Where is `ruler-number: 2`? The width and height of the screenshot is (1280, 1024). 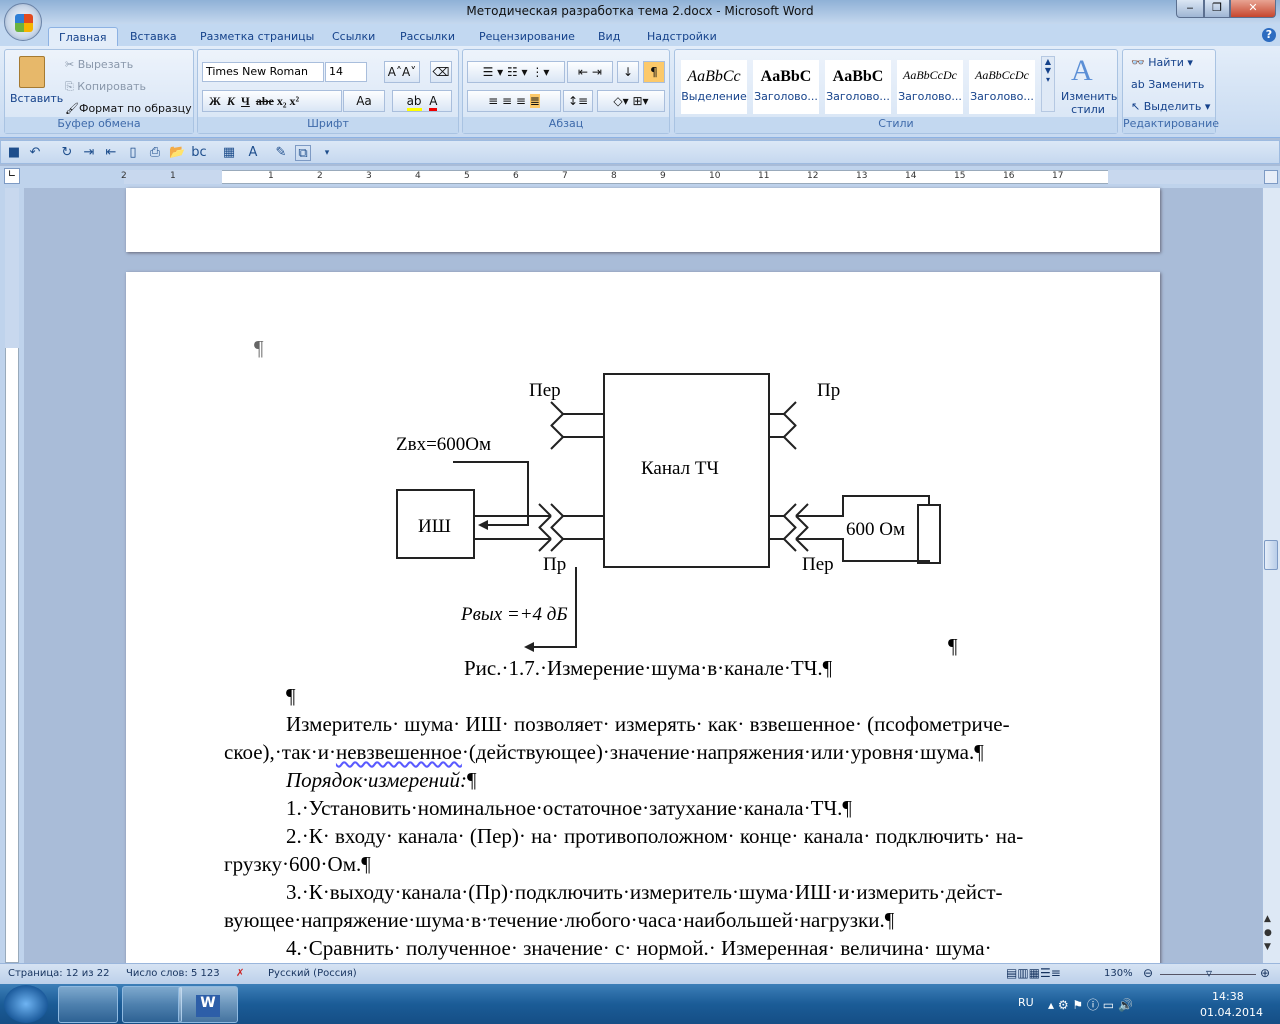
ruler-number: 2 is located at coordinates (320, 176).